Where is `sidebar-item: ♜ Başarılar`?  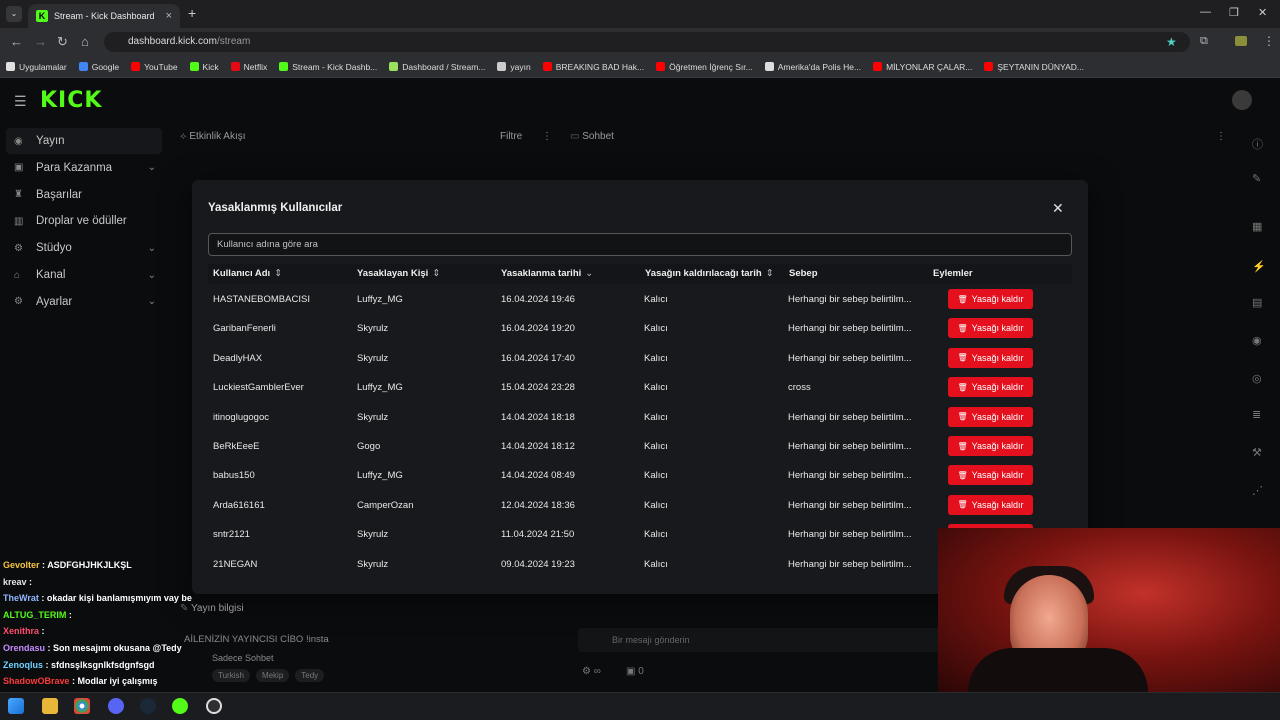 sidebar-item: ♜ Başarılar is located at coordinates (84, 195).